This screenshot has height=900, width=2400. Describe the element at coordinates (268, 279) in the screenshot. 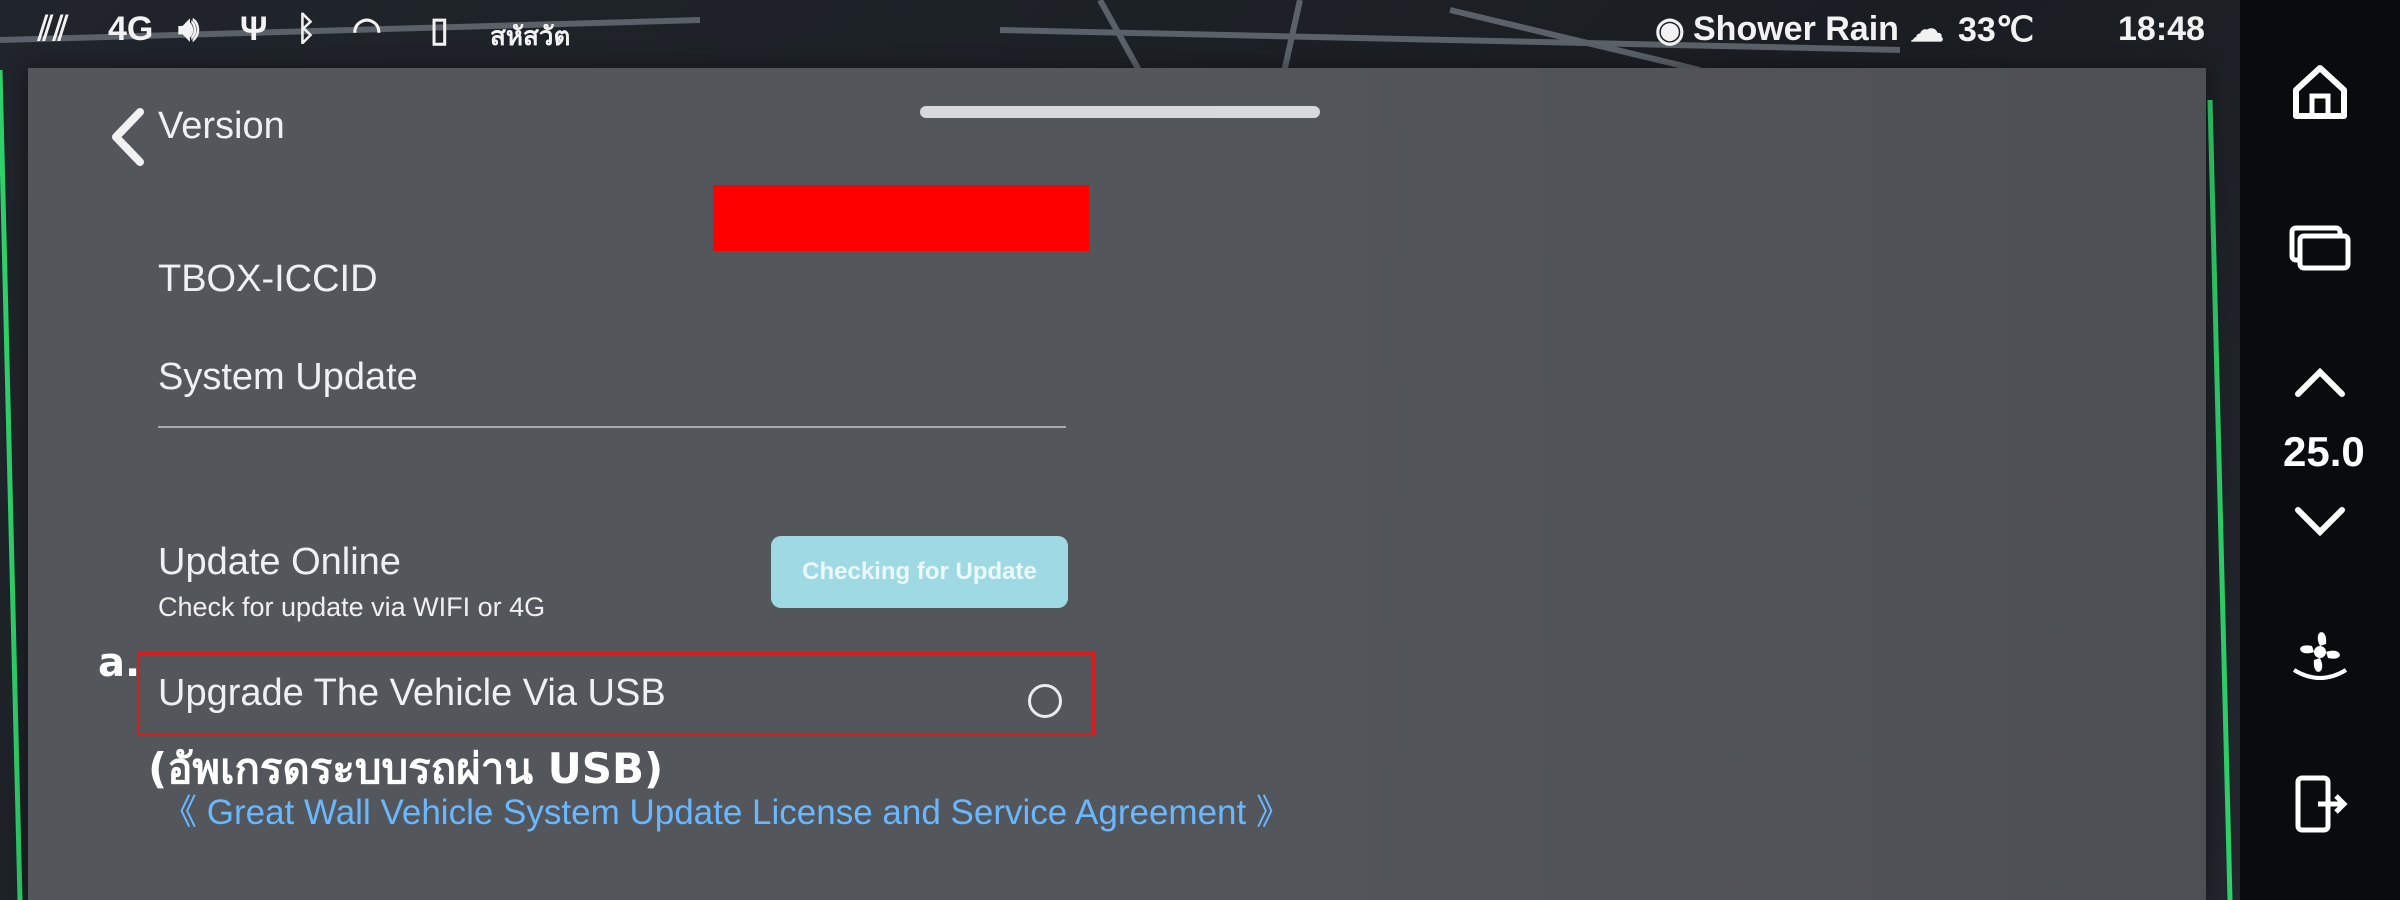

I see `tbox-iccid-label: TBOX-ICCID` at that location.